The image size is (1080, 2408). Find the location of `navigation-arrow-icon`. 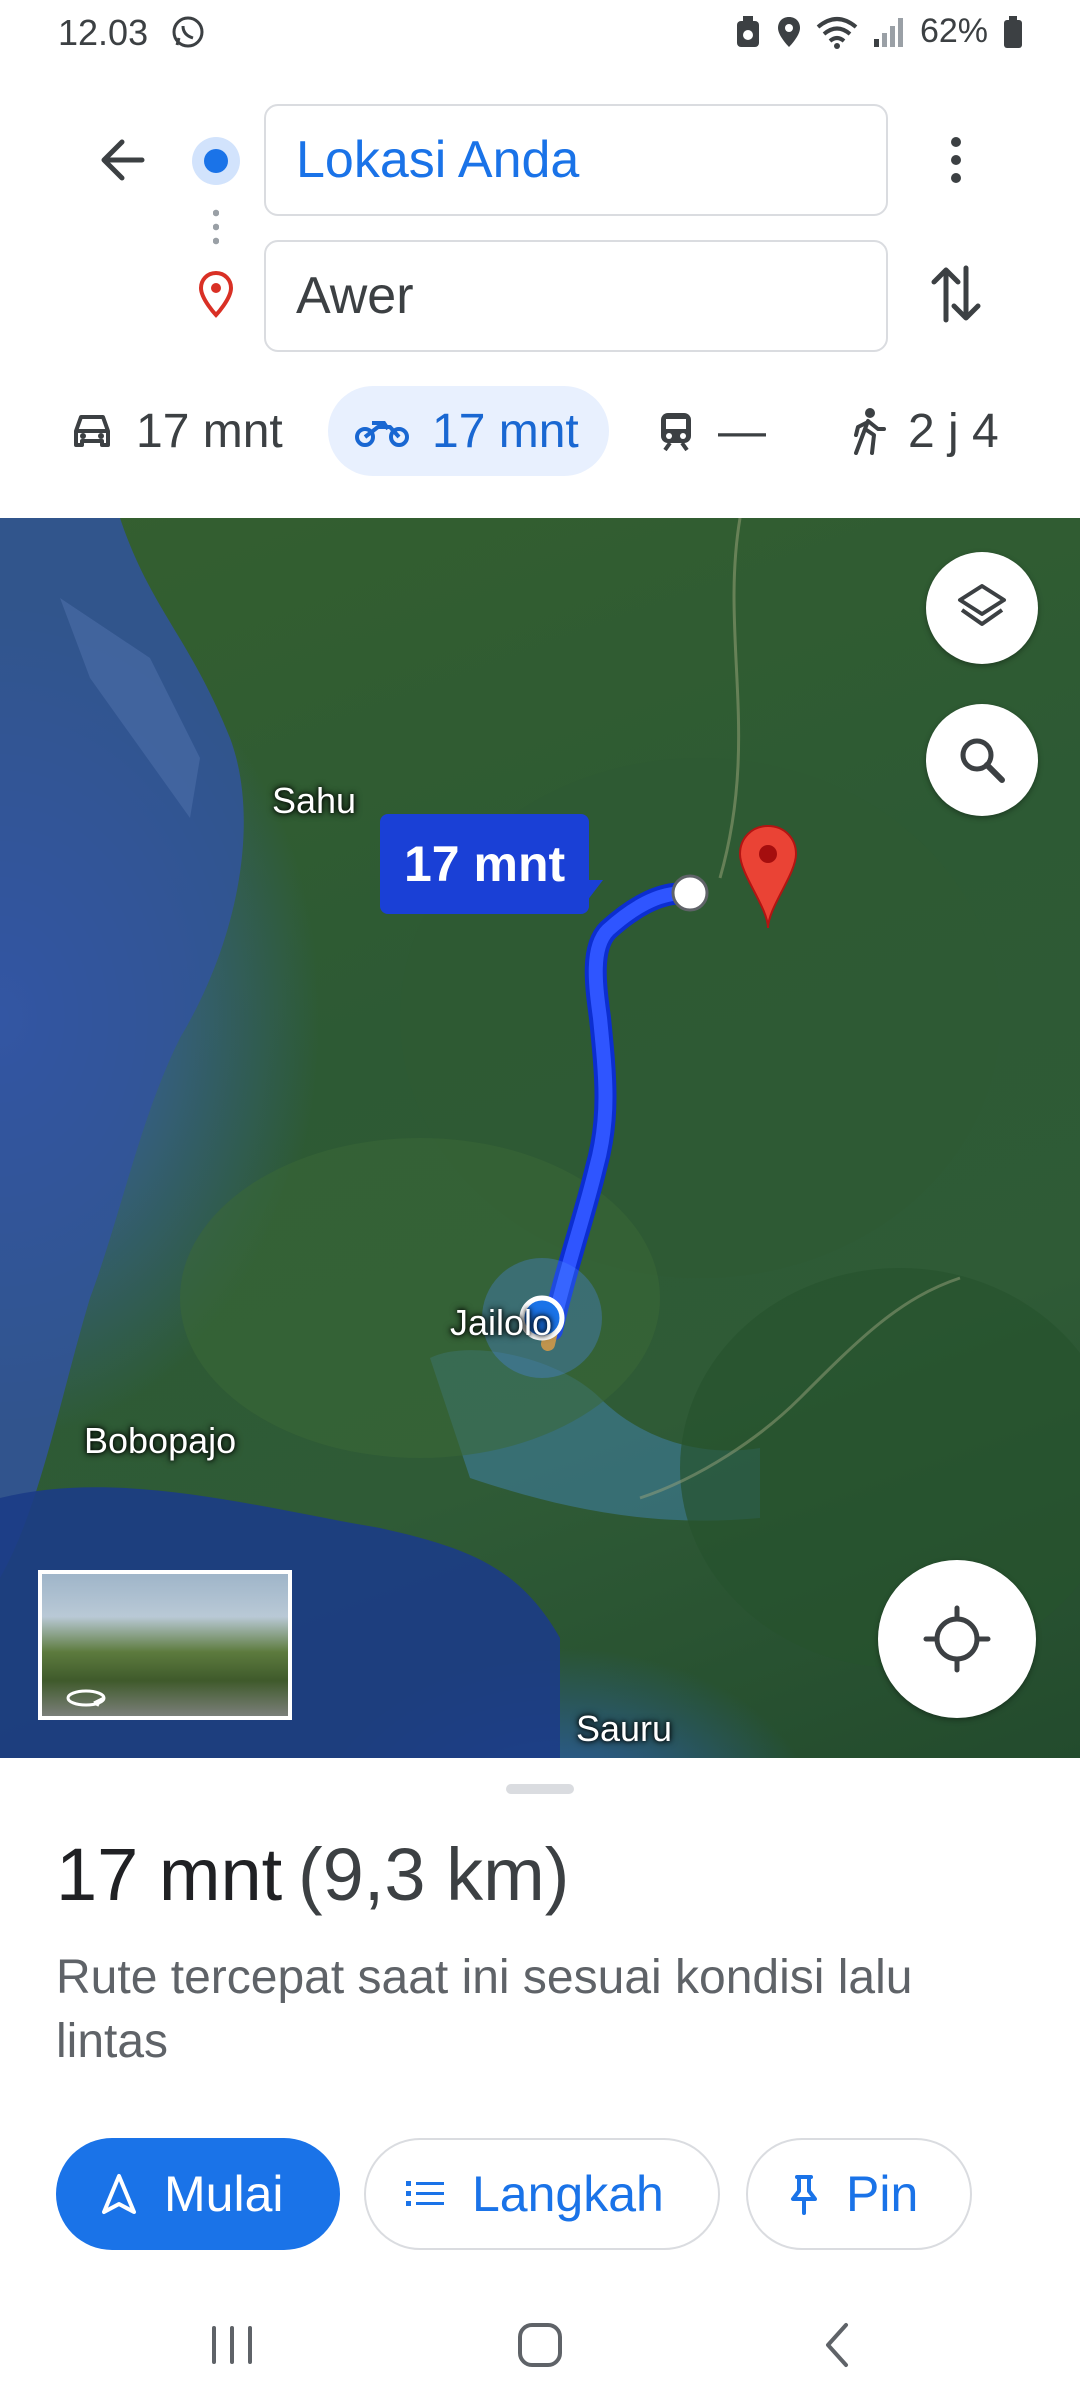

navigation-arrow-icon is located at coordinates (119, 2194).